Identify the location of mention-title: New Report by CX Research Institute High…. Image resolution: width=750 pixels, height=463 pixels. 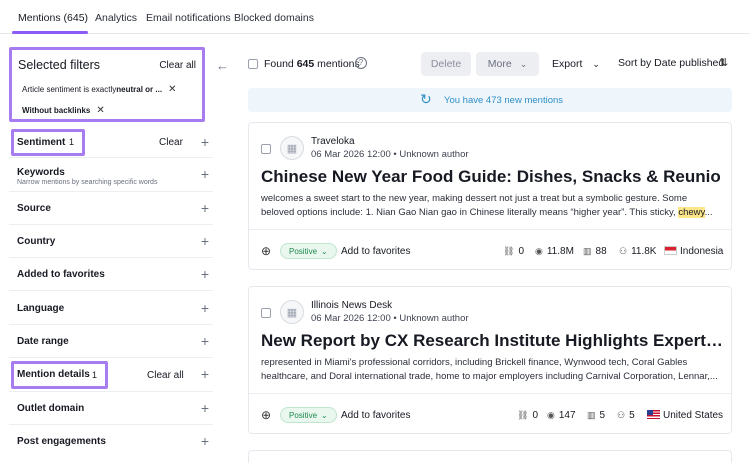
(491, 341).